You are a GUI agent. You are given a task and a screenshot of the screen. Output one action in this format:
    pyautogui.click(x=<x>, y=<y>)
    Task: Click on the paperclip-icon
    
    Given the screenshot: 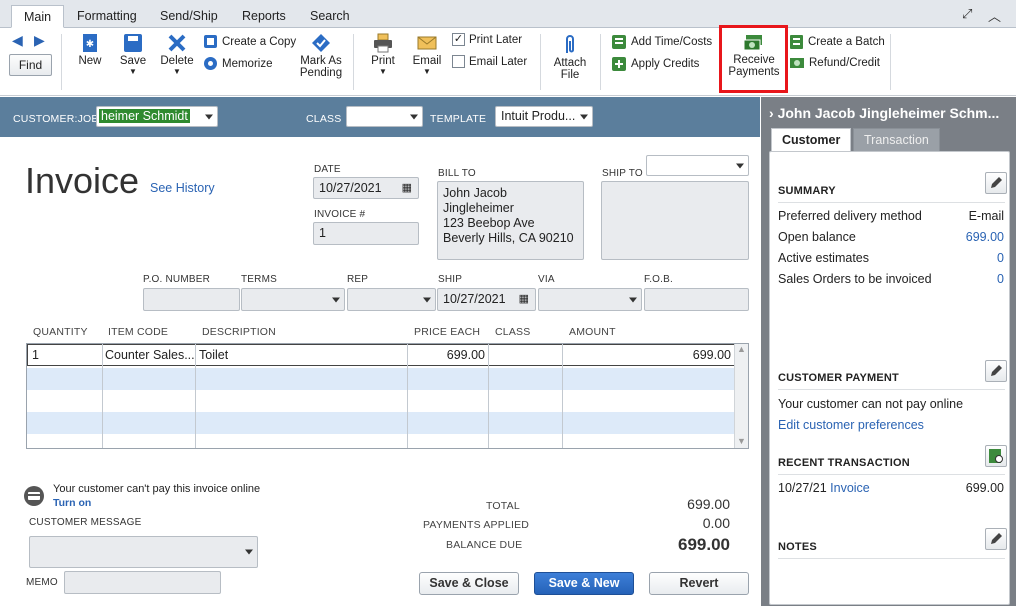 What is the action you would take?
    pyautogui.click(x=570, y=44)
    